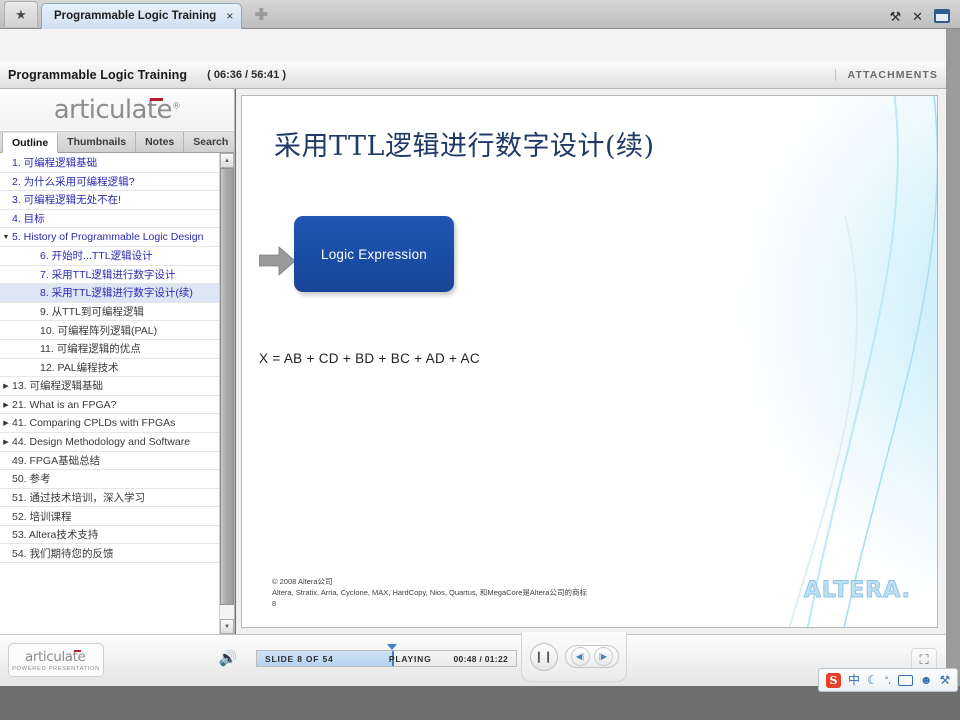 The height and width of the screenshot is (720, 960). Describe the element at coordinates (55, 535) in the screenshot. I see `outline-item-label: 53. Altera技术支持` at that location.